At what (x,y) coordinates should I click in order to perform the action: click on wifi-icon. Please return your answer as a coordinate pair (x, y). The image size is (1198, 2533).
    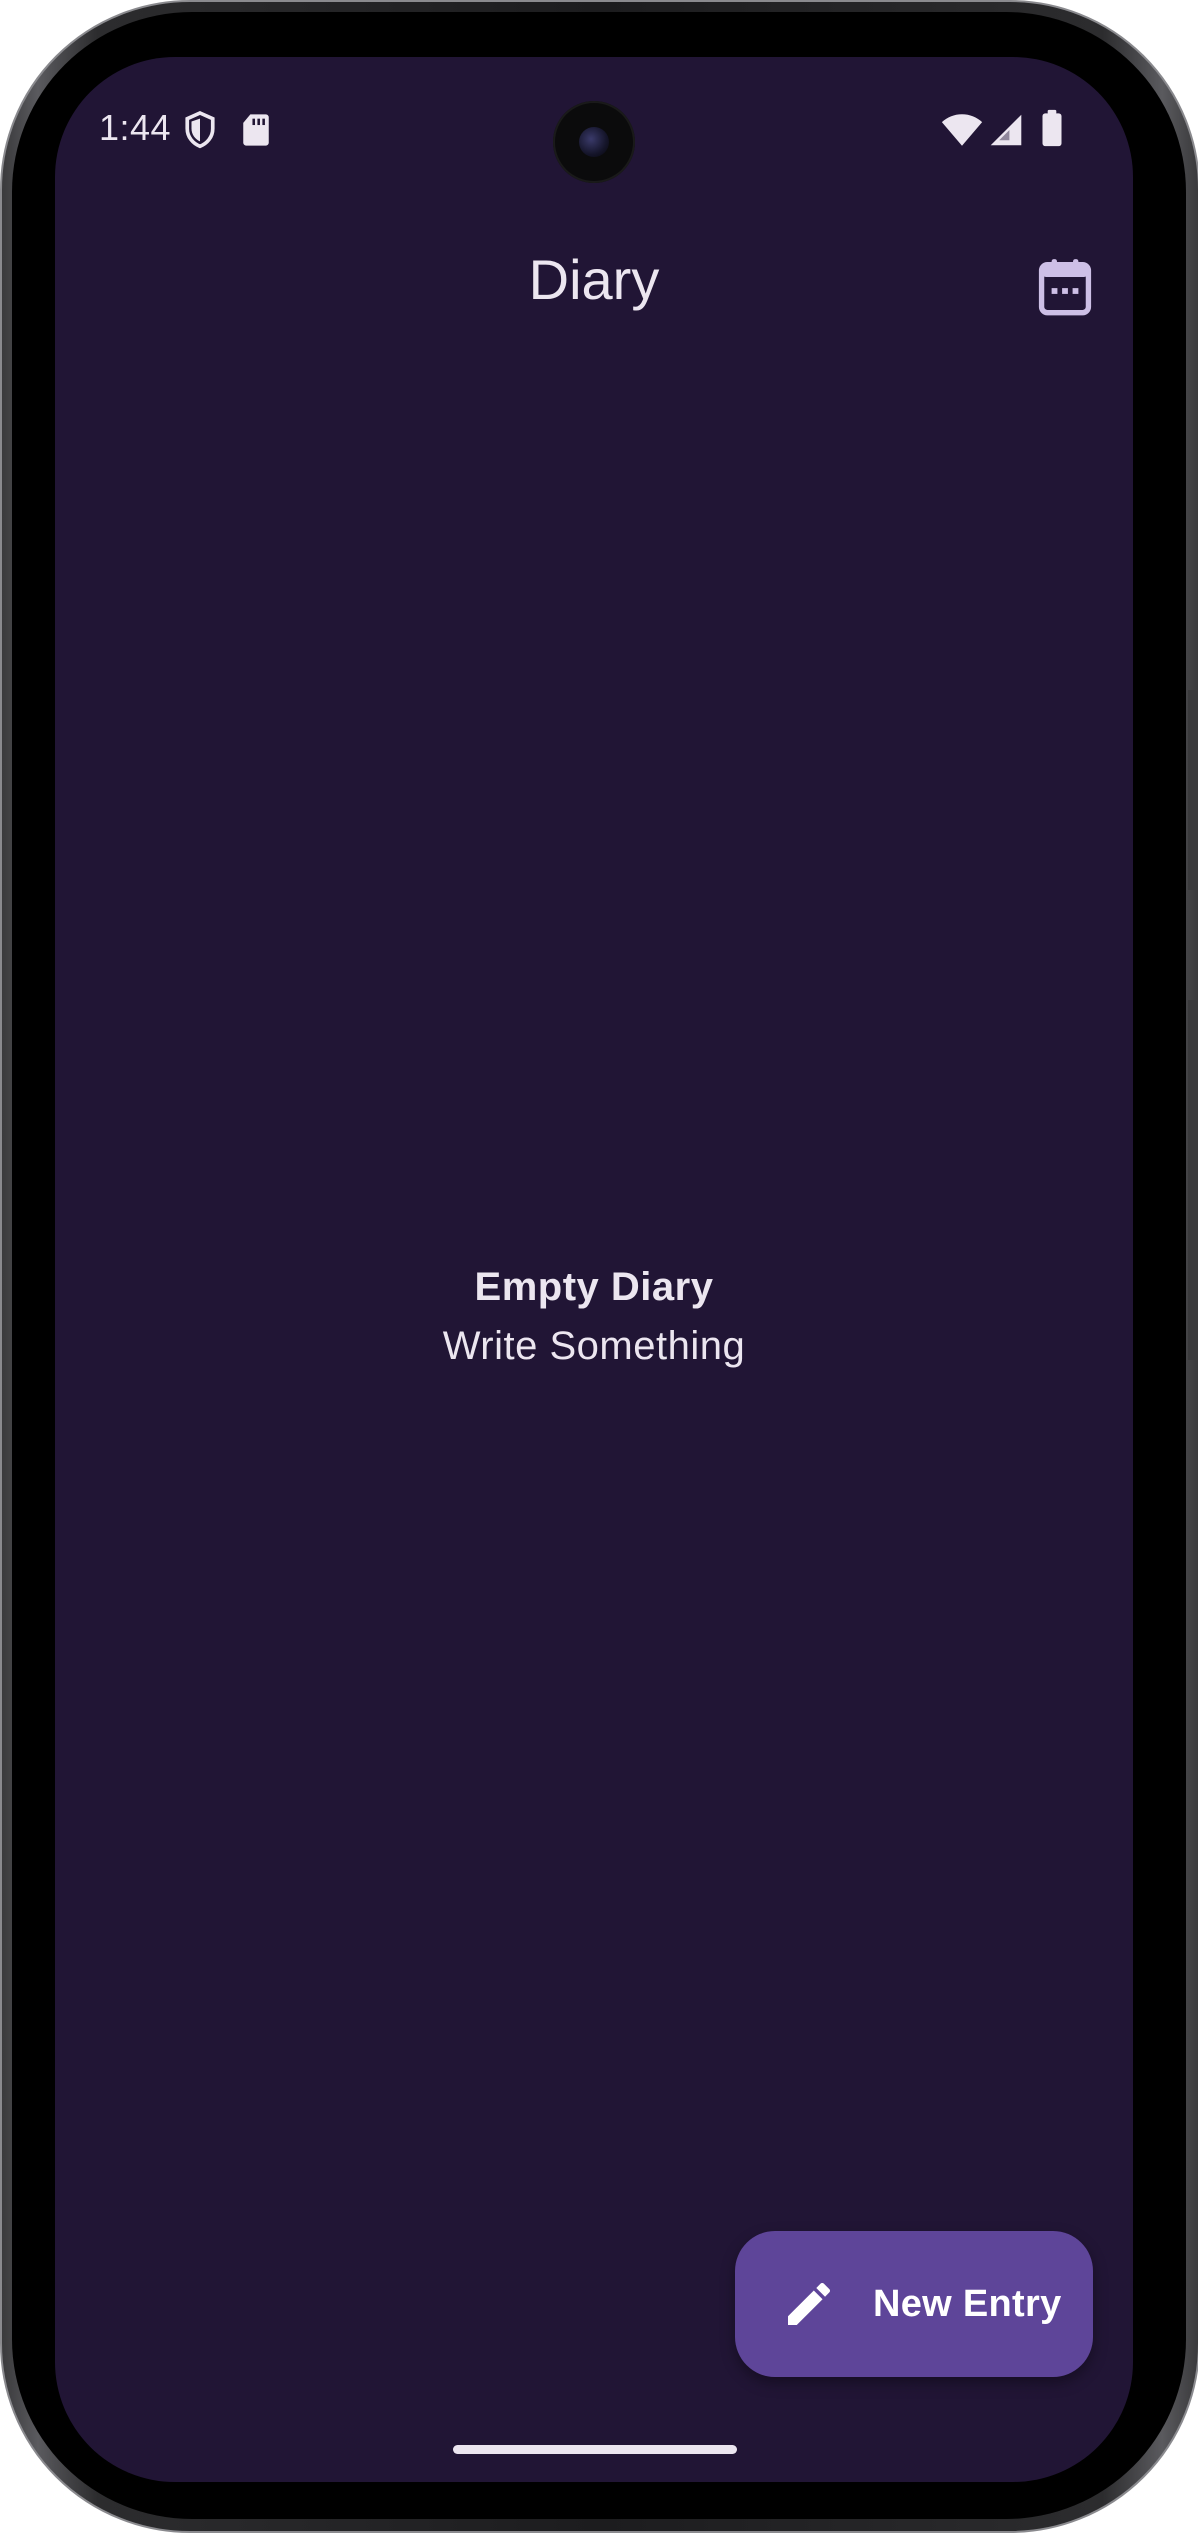
    Looking at the image, I should click on (962, 132).